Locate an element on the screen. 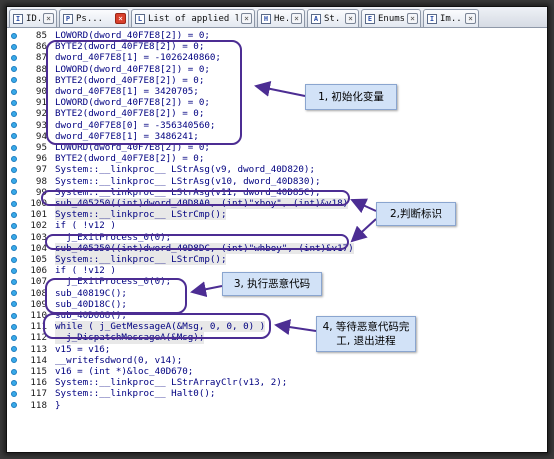 Image resolution: width=554 pixels, height=459 pixels. tab-1: P Ps... × is located at coordinates (94, 18).